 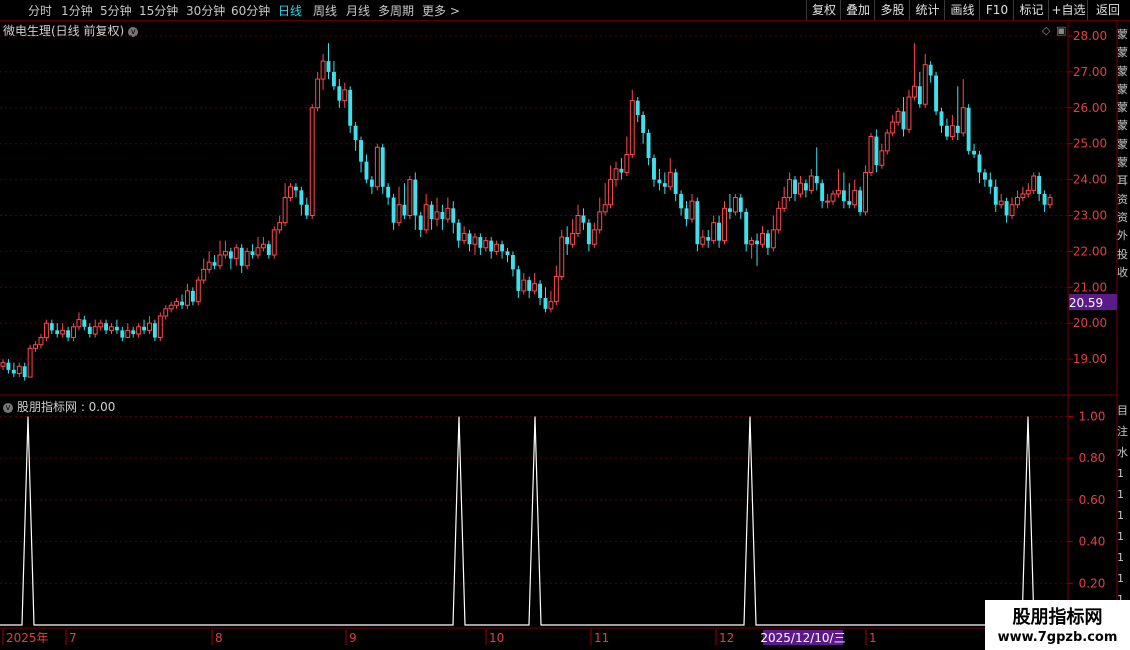 I want to click on x-tick-label: 8, so click(x=219, y=638).